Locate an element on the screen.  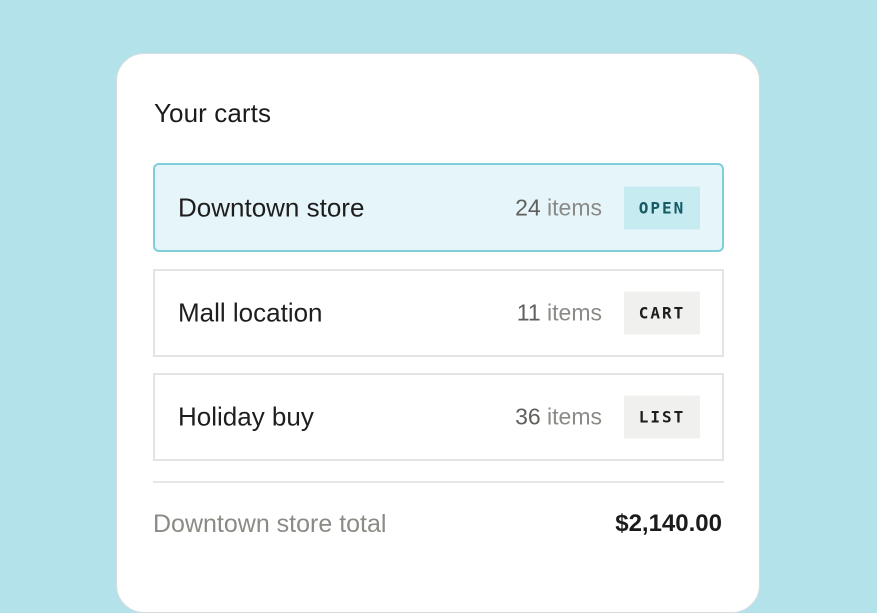
cart-name: Downtown store is located at coordinates (271, 207).